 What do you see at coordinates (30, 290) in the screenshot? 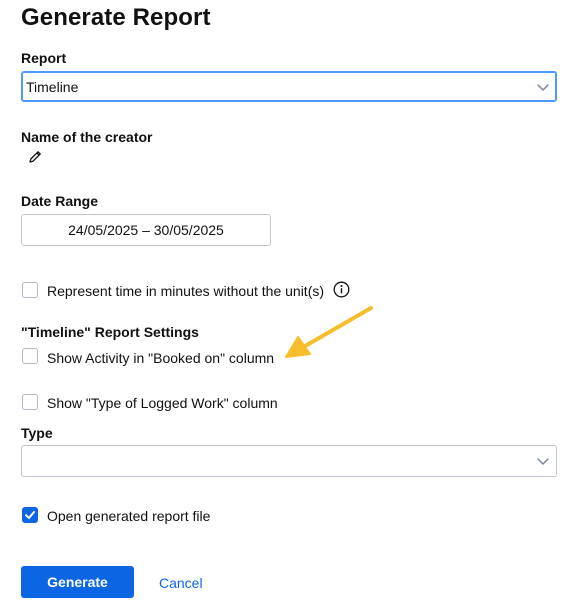
I see `minutes-checkbox` at bounding box center [30, 290].